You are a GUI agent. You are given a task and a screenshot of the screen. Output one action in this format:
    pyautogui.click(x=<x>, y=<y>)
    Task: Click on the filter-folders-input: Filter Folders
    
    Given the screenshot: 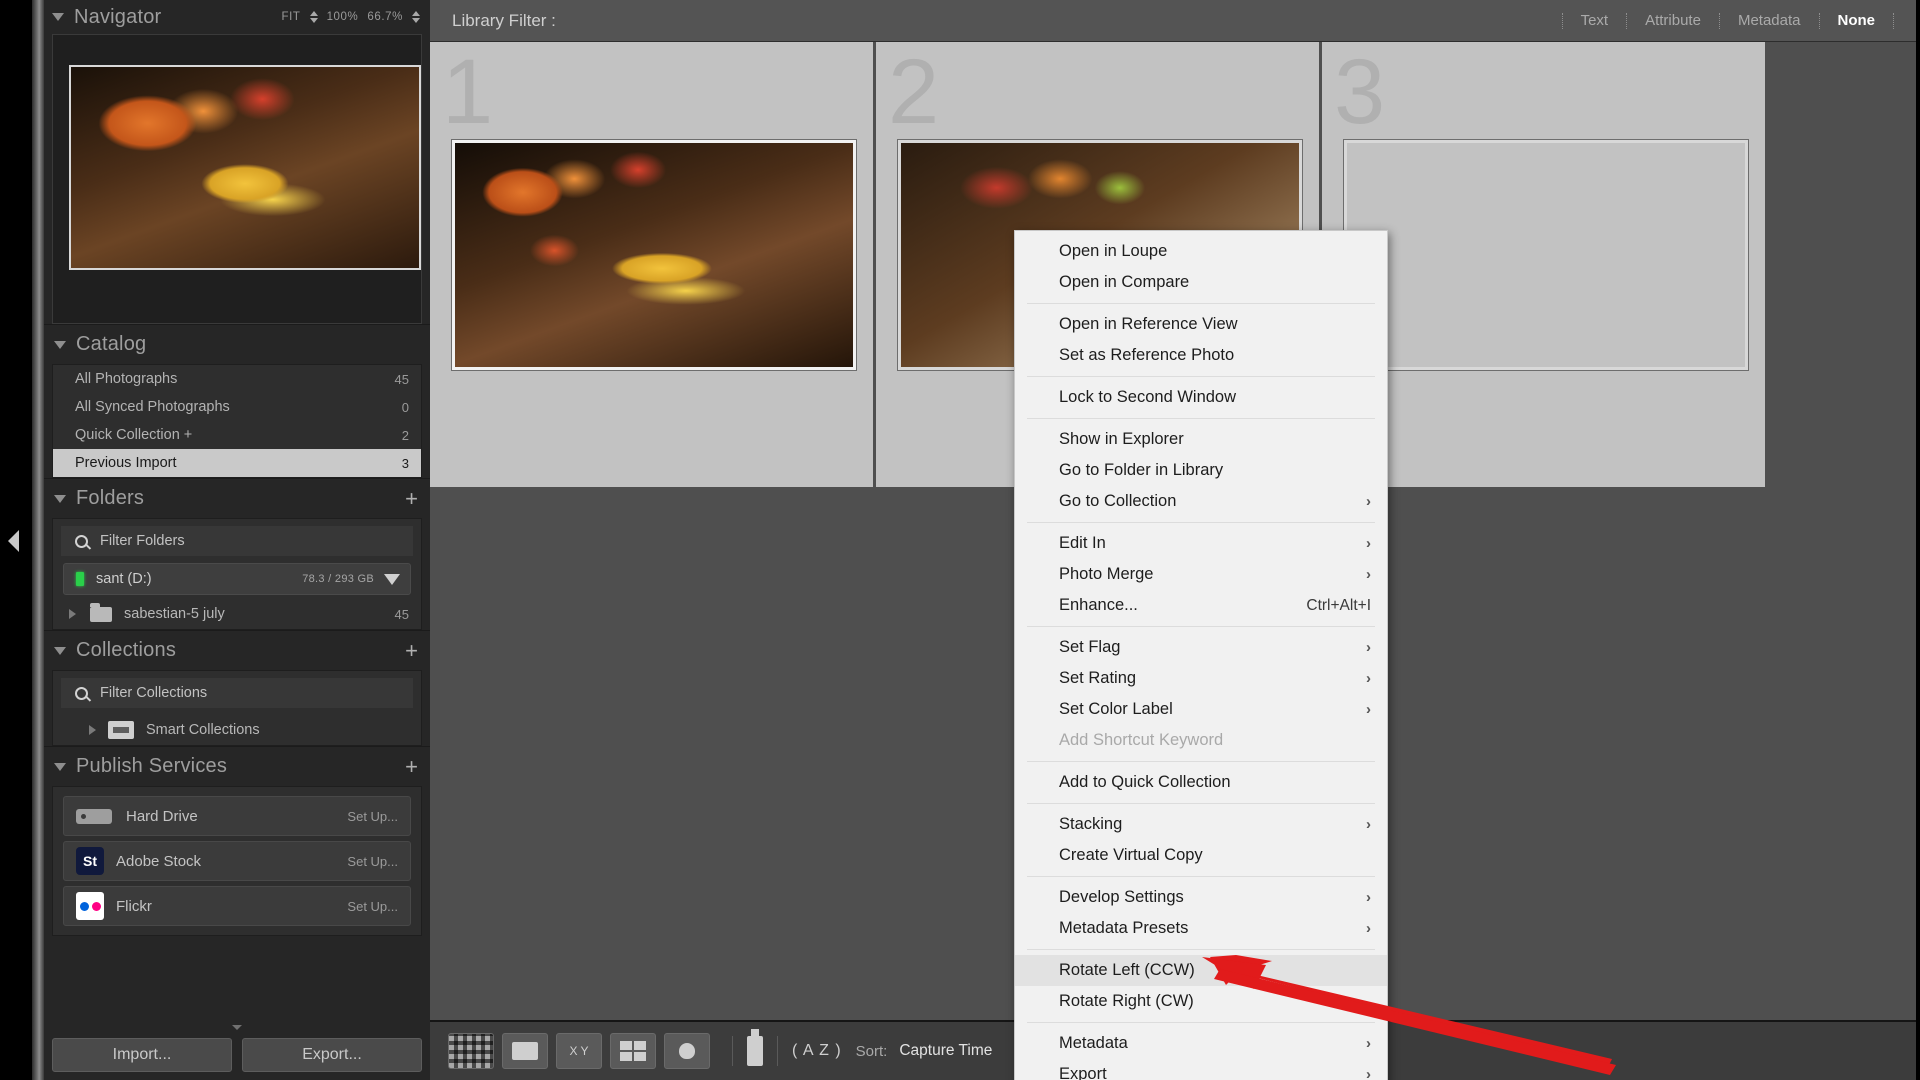 What is the action you would take?
    pyautogui.click(x=237, y=541)
    